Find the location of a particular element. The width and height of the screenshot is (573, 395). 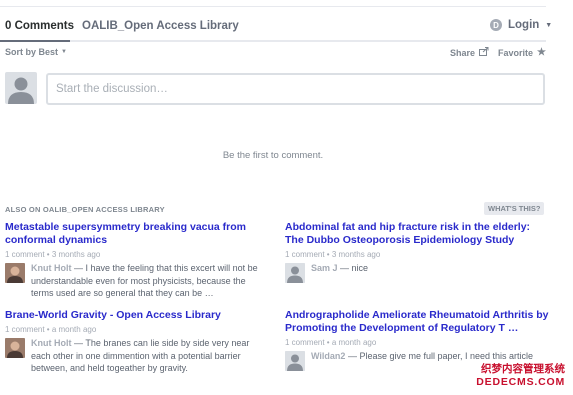

share-icon is located at coordinates (484, 52).